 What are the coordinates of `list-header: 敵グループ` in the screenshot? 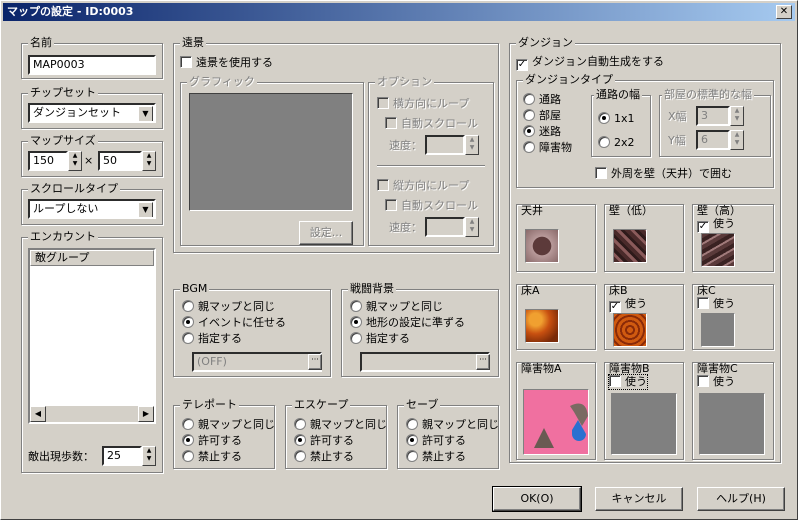 It's located at (92, 258).